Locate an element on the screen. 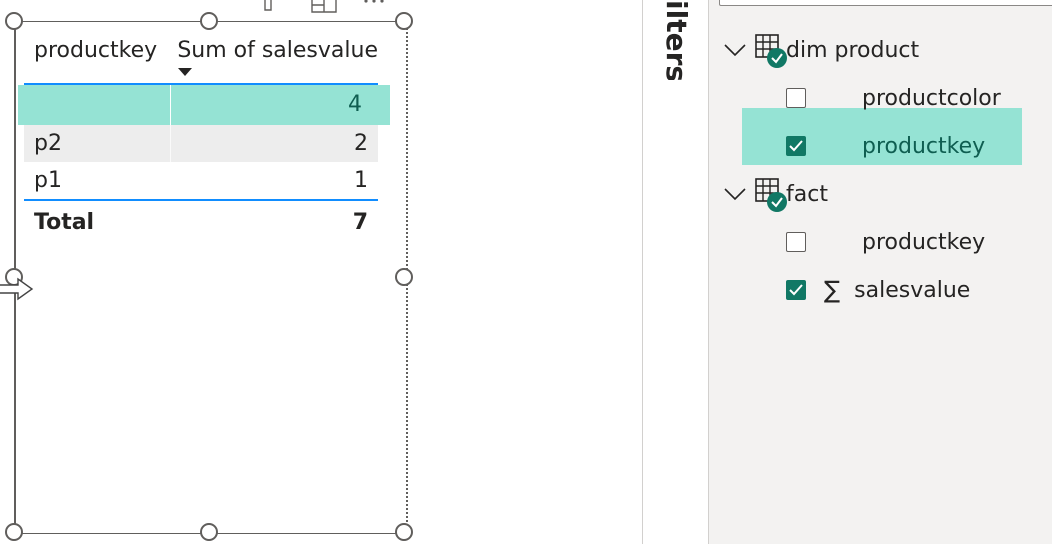 Image resolution: width=1052 pixels, height=544 pixels. resize-handle-top-center is located at coordinates (209, 21).